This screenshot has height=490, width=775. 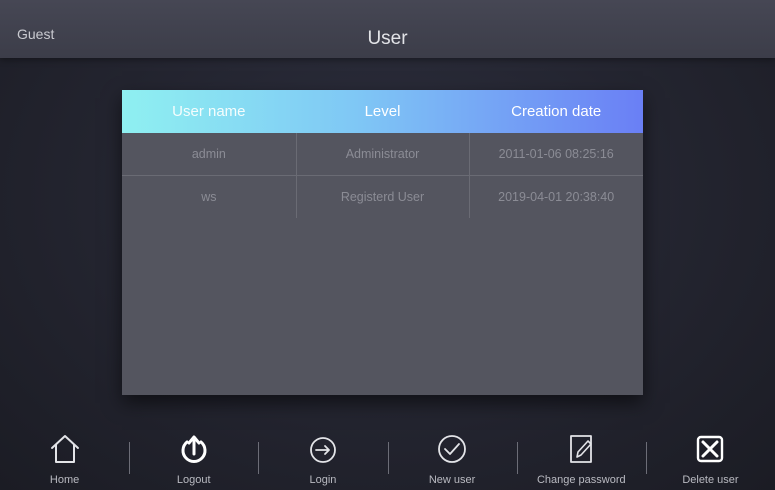 I want to click on login-label: Login, so click(x=323, y=480).